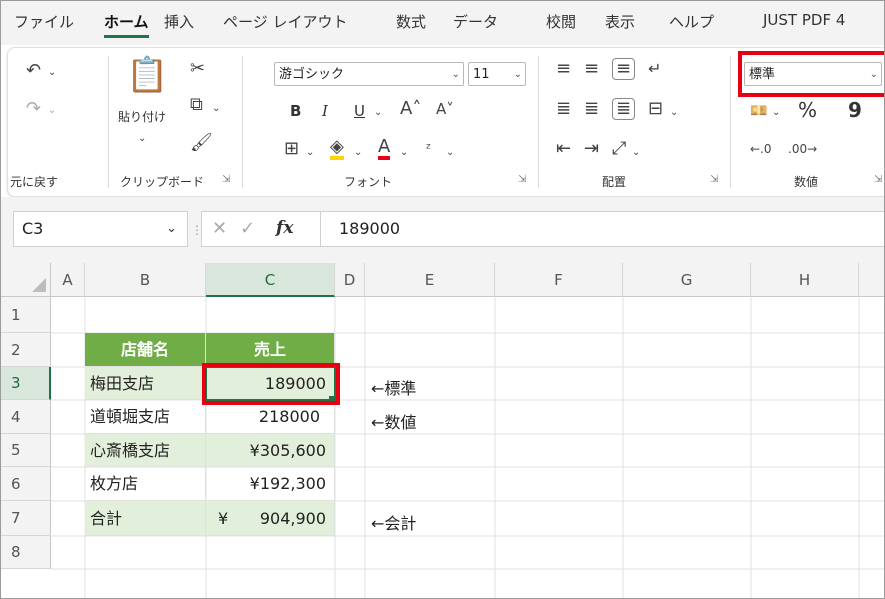  What do you see at coordinates (563, 69) in the screenshot?
I see `align-top-icon: ≡` at bounding box center [563, 69].